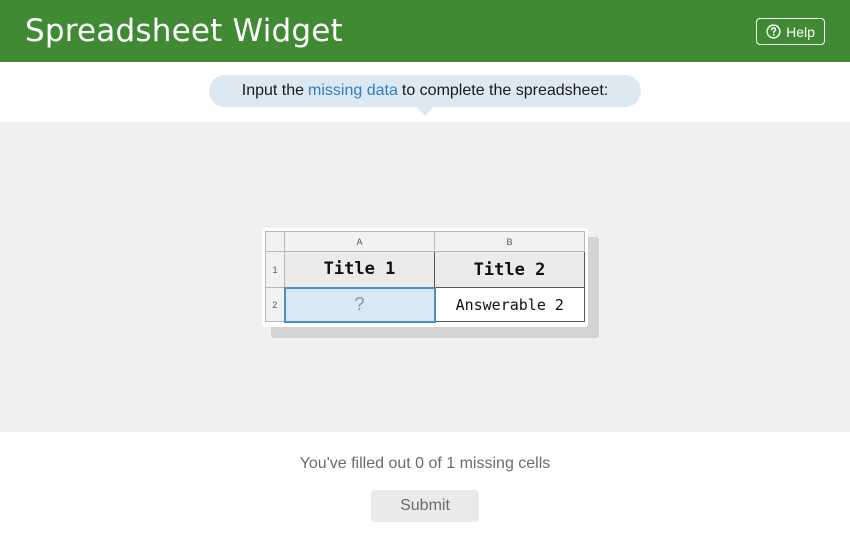  What do you see at coordinates (425, 463) in the screenshot?
I see `progress-status: You've filled out 0 of 1 missing cells` at bounding box center [425, 463].